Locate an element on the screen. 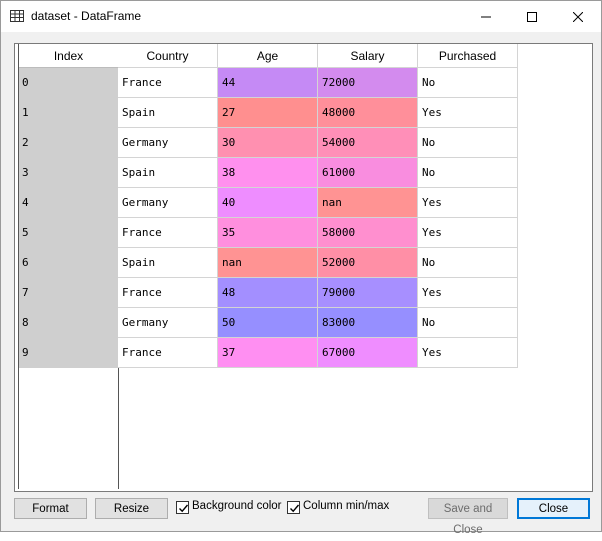 Image resolution: width=602 pixels, height=541 pixels. cell-age: 48 is located at coordinates (268, 293).